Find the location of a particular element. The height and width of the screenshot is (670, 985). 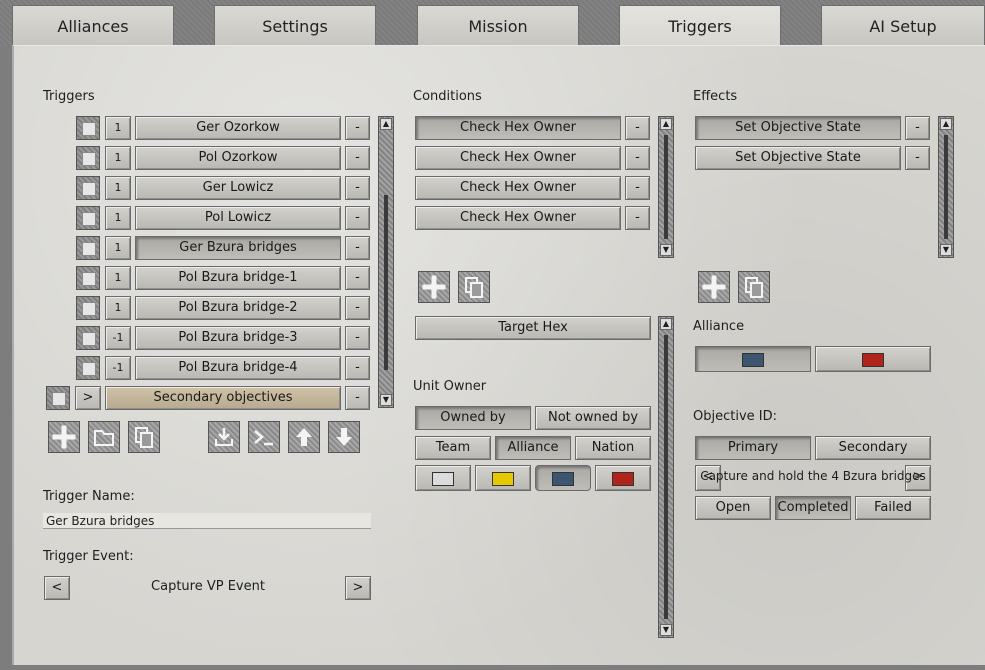

triggers-scrollbar: ▲ ▼ is located at coordinates (386, 262).